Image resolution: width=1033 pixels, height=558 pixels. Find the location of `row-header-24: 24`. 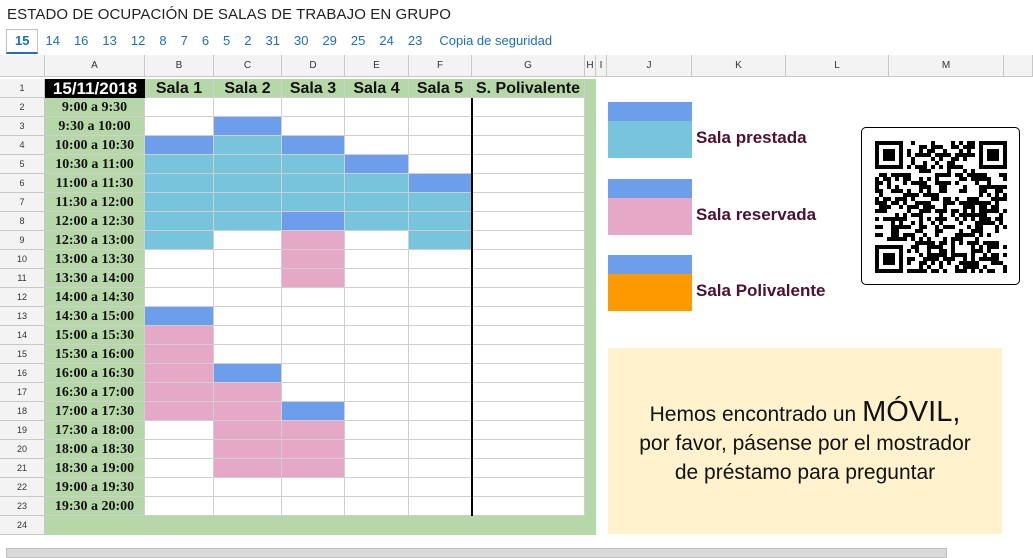

row-header-24: 24 is located at coordinates (22, 525).